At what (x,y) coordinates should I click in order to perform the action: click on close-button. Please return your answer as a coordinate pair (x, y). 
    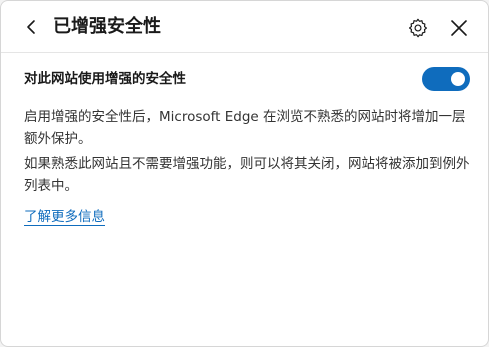
    Looking at the image, I should click on (459, 28).